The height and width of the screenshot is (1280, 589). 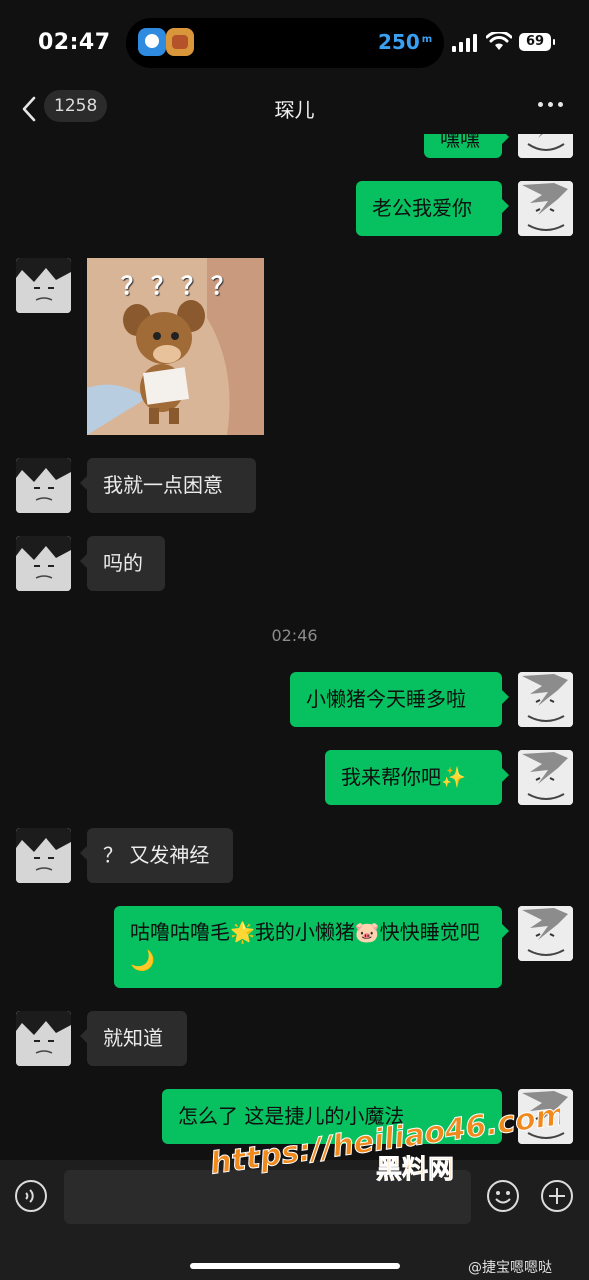 What do you see at coordinates (311, 947) in the screenshot?
I see `outgoing-message-bubble: 咕噜咕噜毛🌟我的小懒猪🐷快快睡觉吧🌙` at bounding box center [311, 947].